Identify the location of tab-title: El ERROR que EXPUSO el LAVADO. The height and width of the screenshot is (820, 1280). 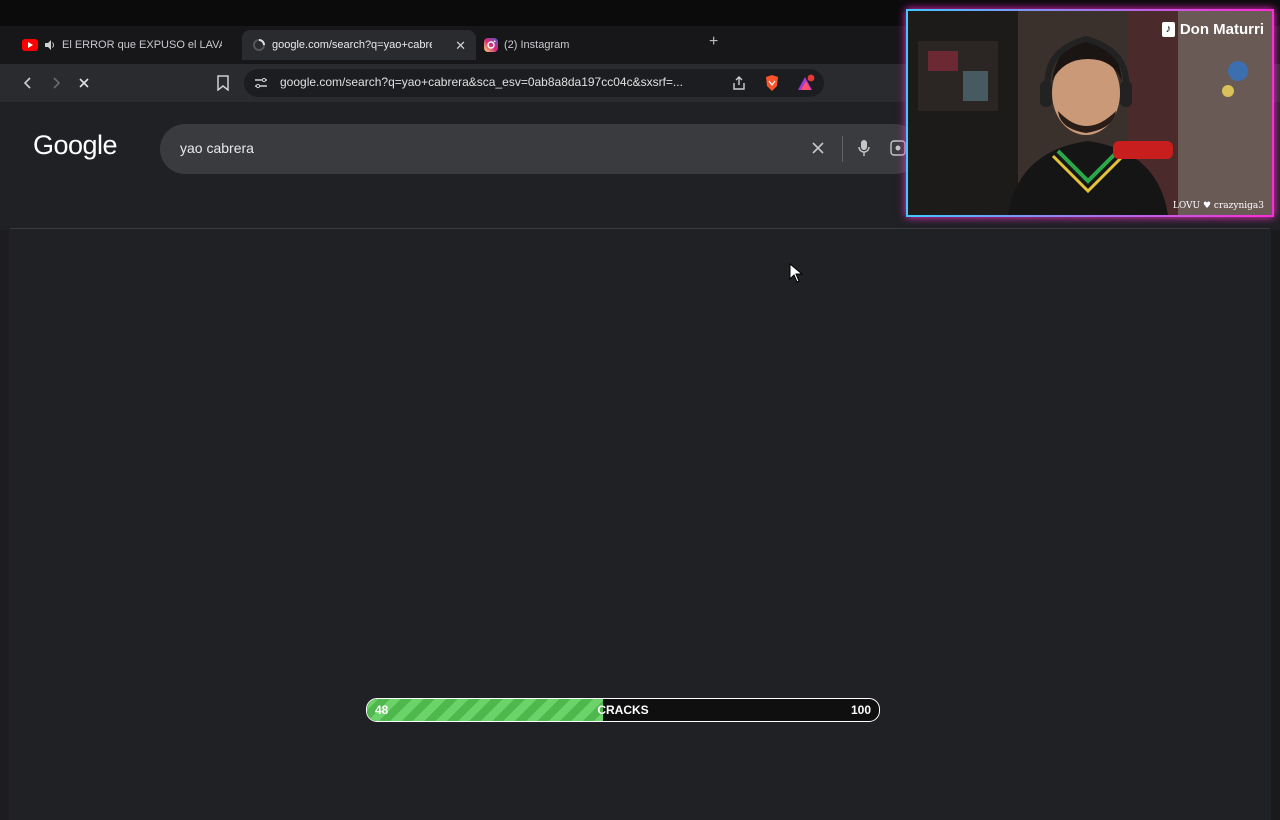
(142, 45).